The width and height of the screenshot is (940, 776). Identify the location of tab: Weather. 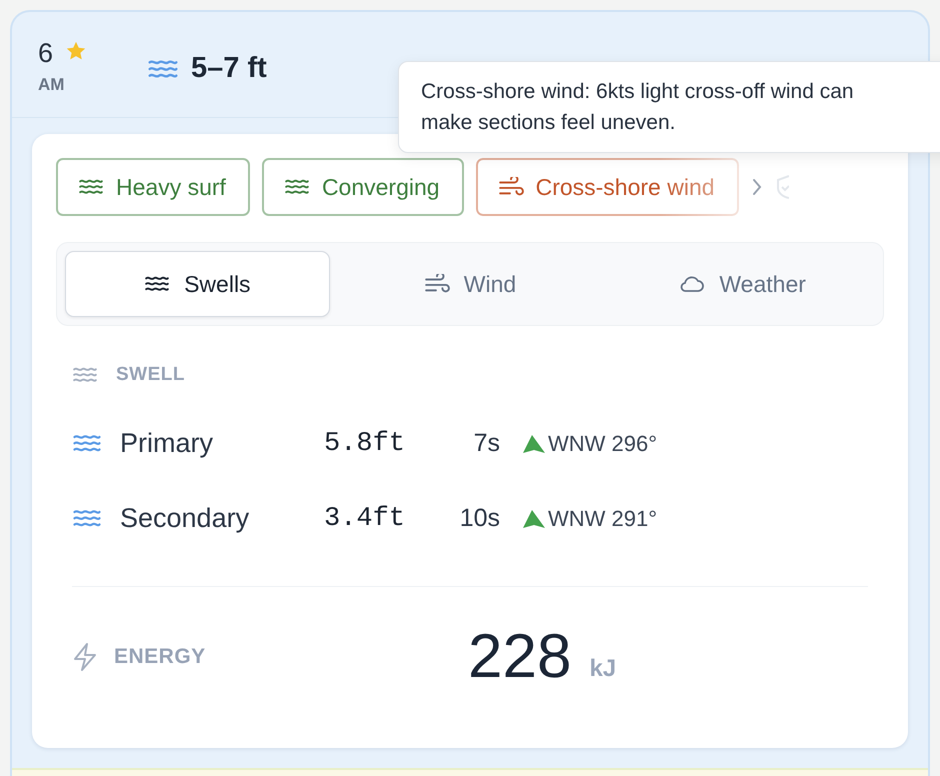
(742, 284).